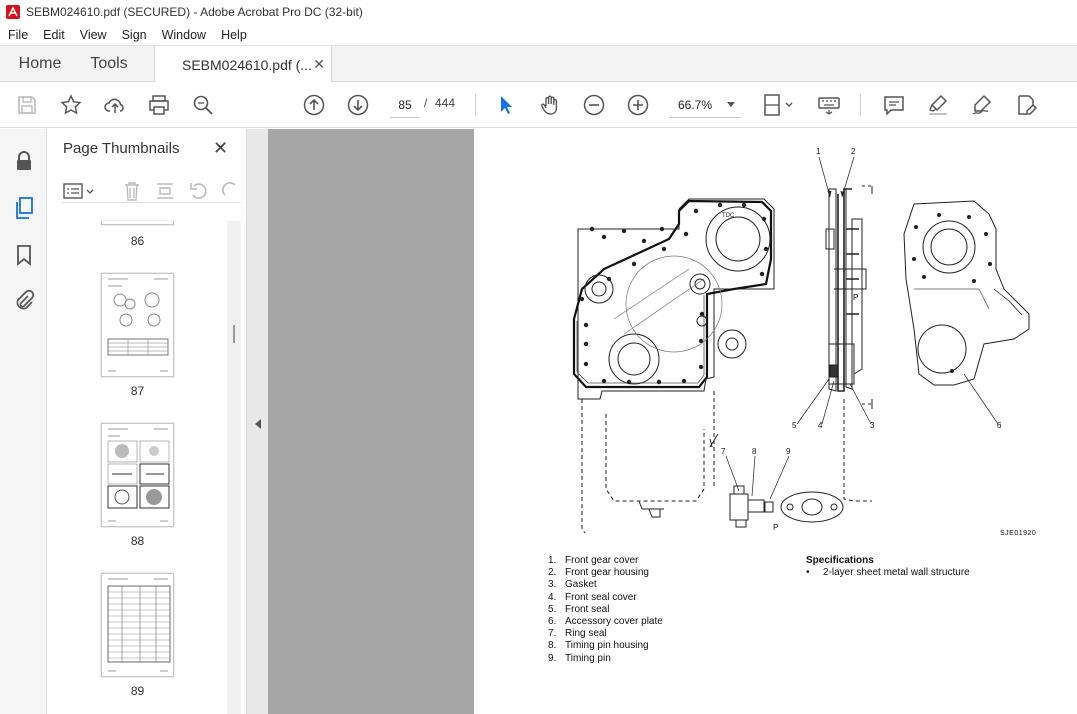  What do you see at coordinates (638, 105) in the screenshot?
I see `zoom-in-icon` at bounding box center [638, 105].